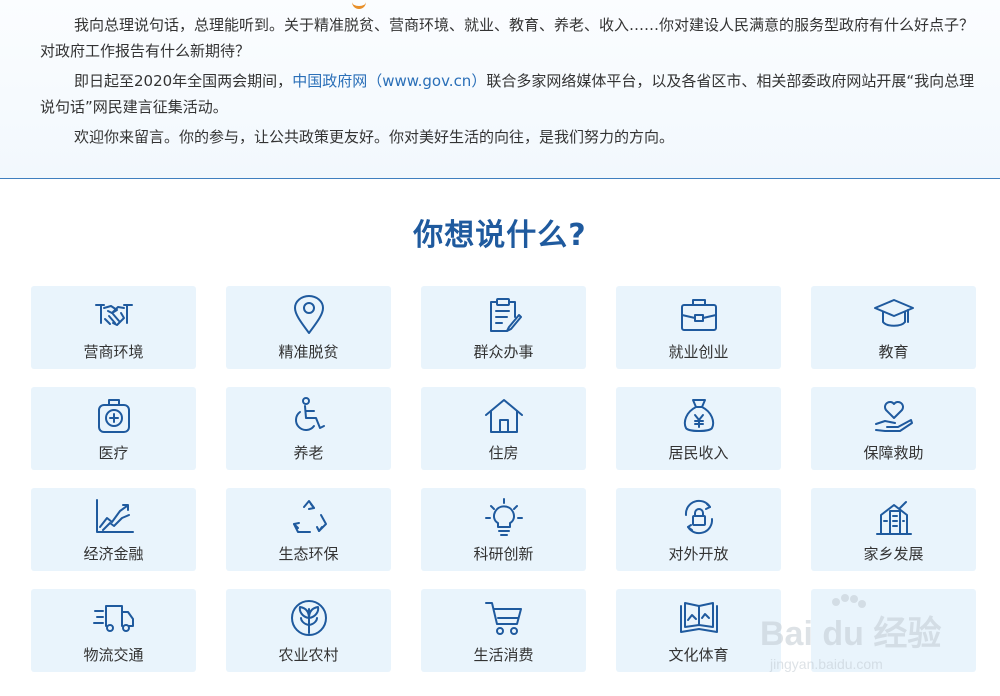 Image resolution: width=1000 pixels, height=696 pixels. What do you see at coordinates (504, 416) in the screenshot?
I see `house-icon` at bounding box center [504, 416].